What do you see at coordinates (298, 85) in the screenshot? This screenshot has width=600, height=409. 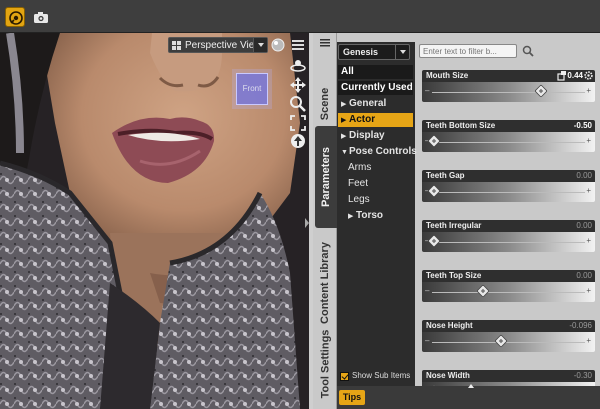 I see `pan-icon` at bounding box center [298, 85].